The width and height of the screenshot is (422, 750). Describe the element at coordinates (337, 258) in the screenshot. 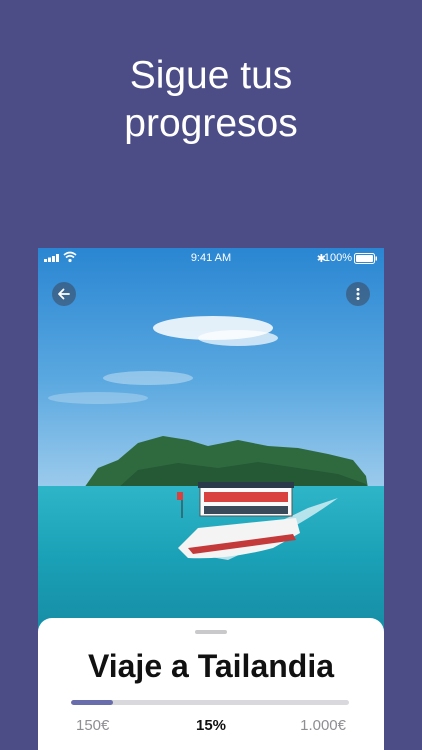

I see `battery-percent: 100%` at that location.